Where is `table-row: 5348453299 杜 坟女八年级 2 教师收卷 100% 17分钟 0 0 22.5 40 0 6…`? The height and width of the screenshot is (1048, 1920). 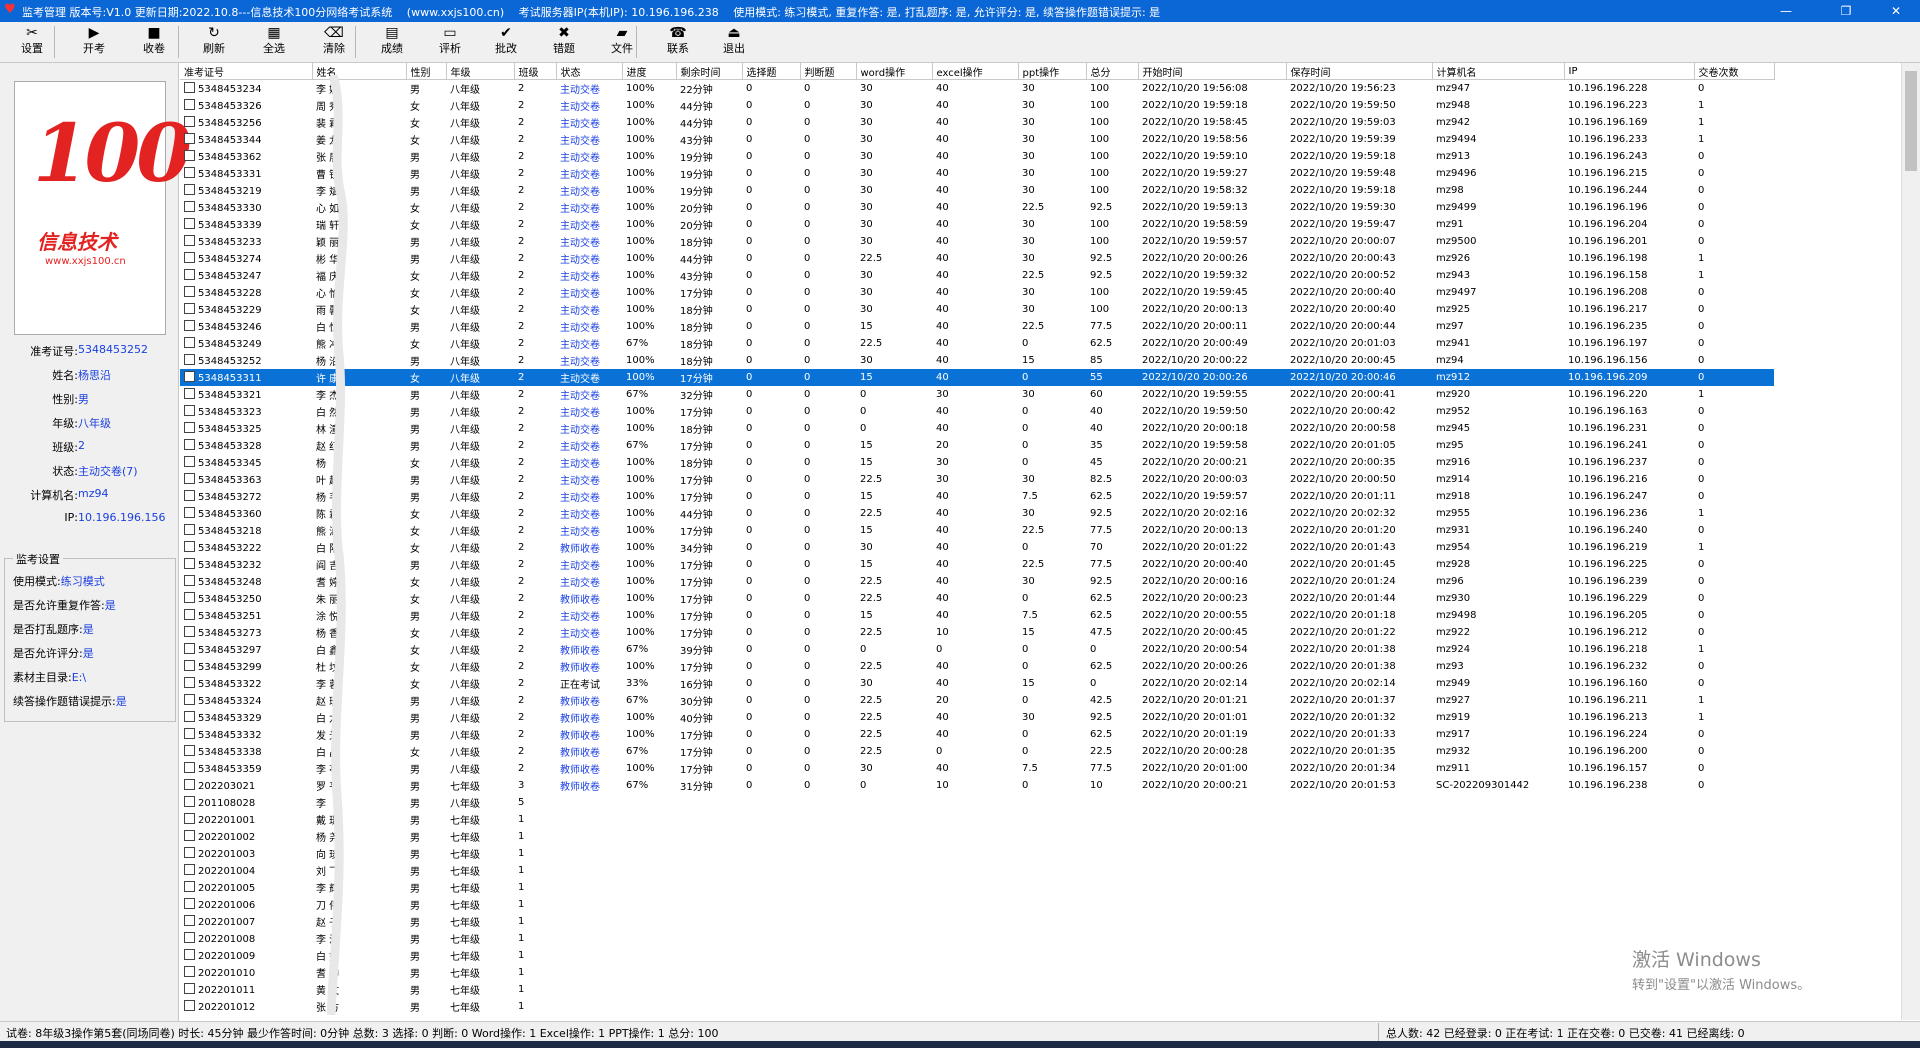
table-row: 5348453299 杜 坟女八年级 2 教师收卷 100% 17分钟 0 0 22.5 40 0 6… is located at coordinates (977, 666).